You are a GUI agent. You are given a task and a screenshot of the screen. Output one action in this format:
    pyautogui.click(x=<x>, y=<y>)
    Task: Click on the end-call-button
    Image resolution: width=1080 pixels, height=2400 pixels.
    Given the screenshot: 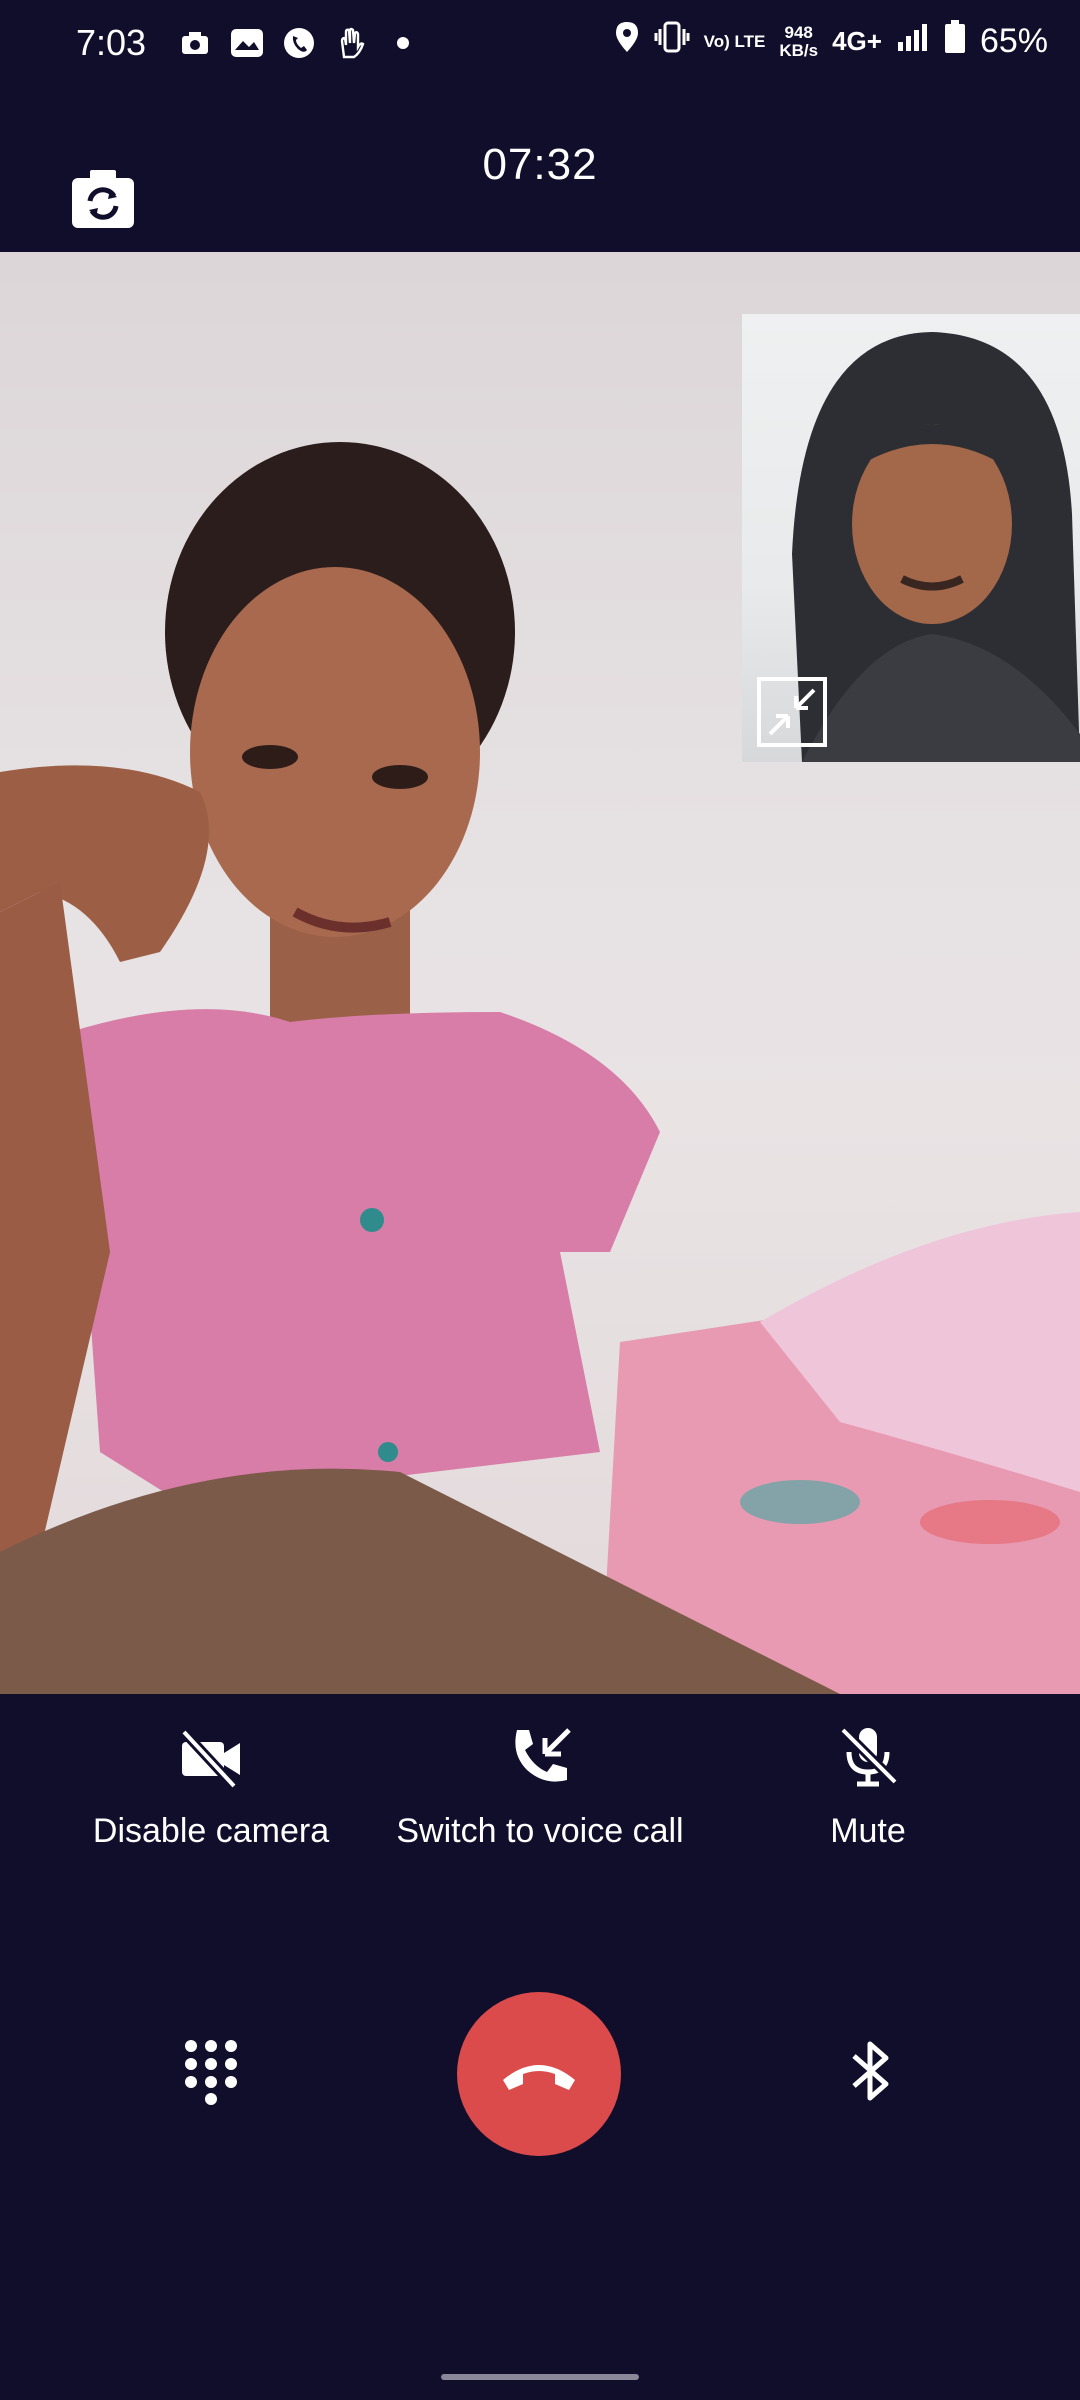 What is the action you would take?
    pyautogui.click(x=539, y=2074)
    